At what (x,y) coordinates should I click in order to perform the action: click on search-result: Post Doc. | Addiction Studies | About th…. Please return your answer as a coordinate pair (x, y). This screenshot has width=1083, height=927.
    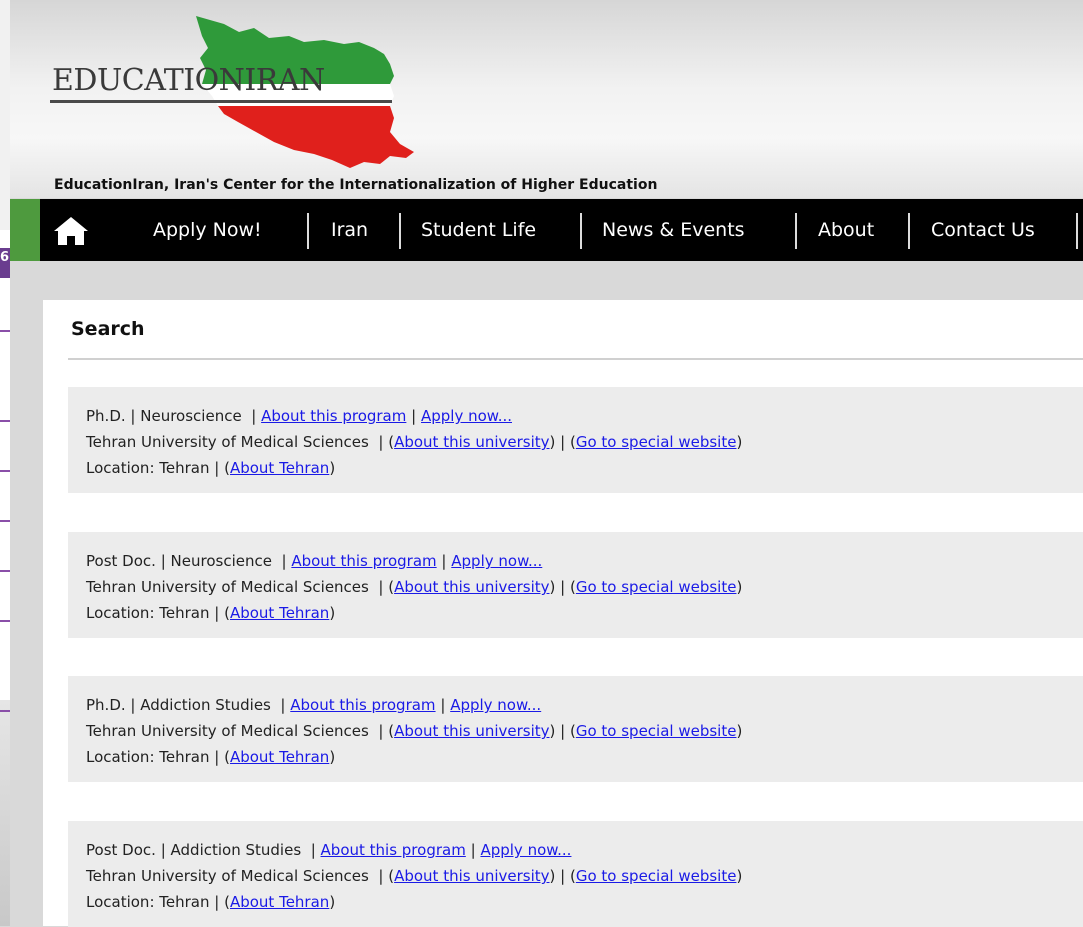
    Looking at the image, I should click on (575, 874).